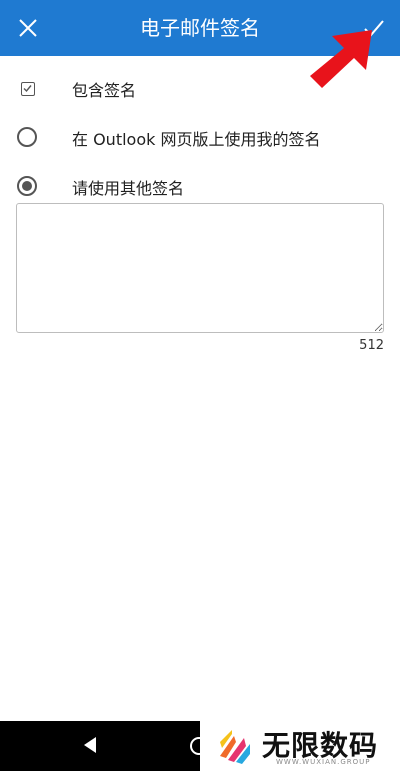 The height and width of the screenshot is (771, 400). What do you see at coordinates (28, 187) in the screenshot?
I see `other-signature-radio` at bounding box center [28, 187].